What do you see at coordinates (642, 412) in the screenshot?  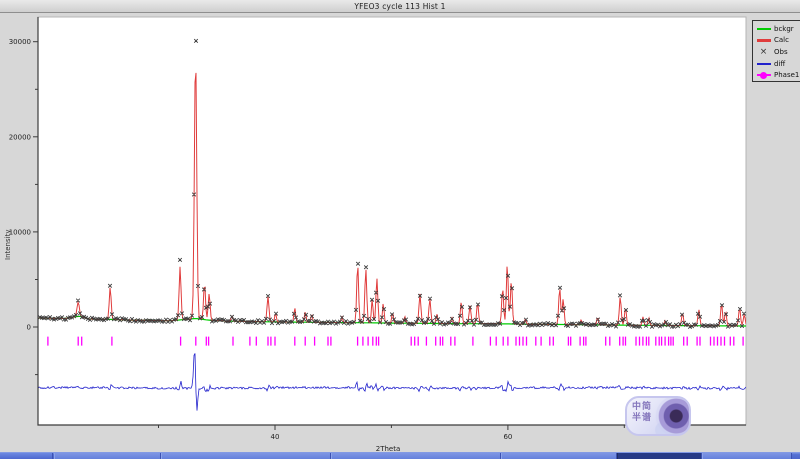 I see `watermark-text: 中简 半谱` at bounding box center [642, 412].